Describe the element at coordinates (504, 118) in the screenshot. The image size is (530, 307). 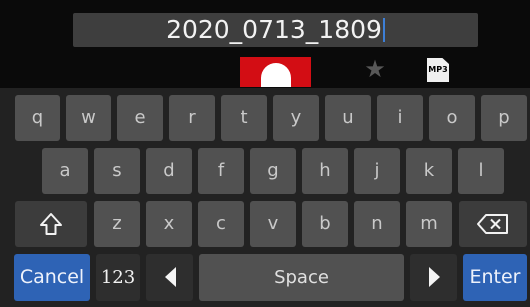
I see `key-p: p` at that location.